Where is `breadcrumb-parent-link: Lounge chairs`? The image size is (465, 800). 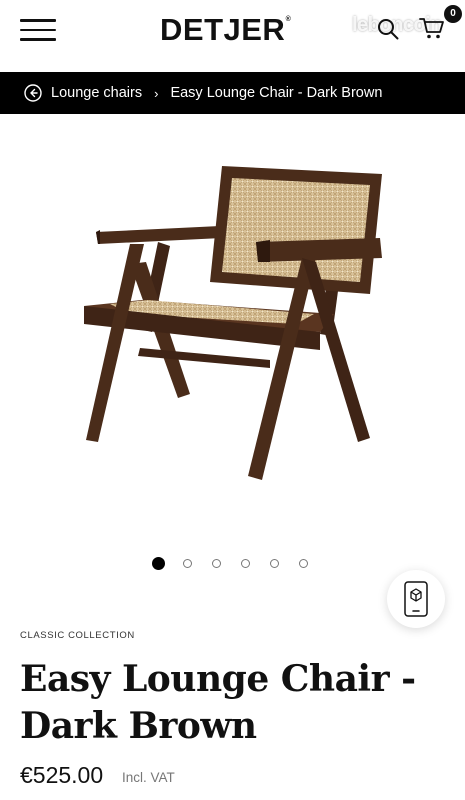
breadcrumb-parent-link: Lounge chairs is located at coordinates (96, 93).